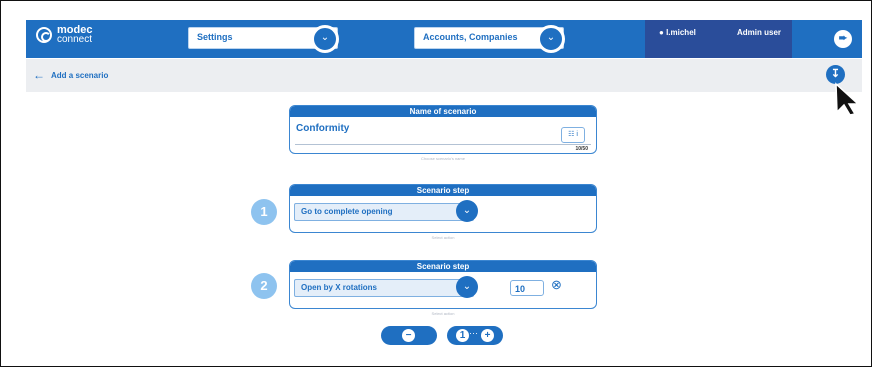 Image resolution: width=872 pixels, height=367 pixels. What do you see at coordinates (215, 37) in the screenshot?
I see `settings-select-label: Settings` at bounding box center [215, 37].